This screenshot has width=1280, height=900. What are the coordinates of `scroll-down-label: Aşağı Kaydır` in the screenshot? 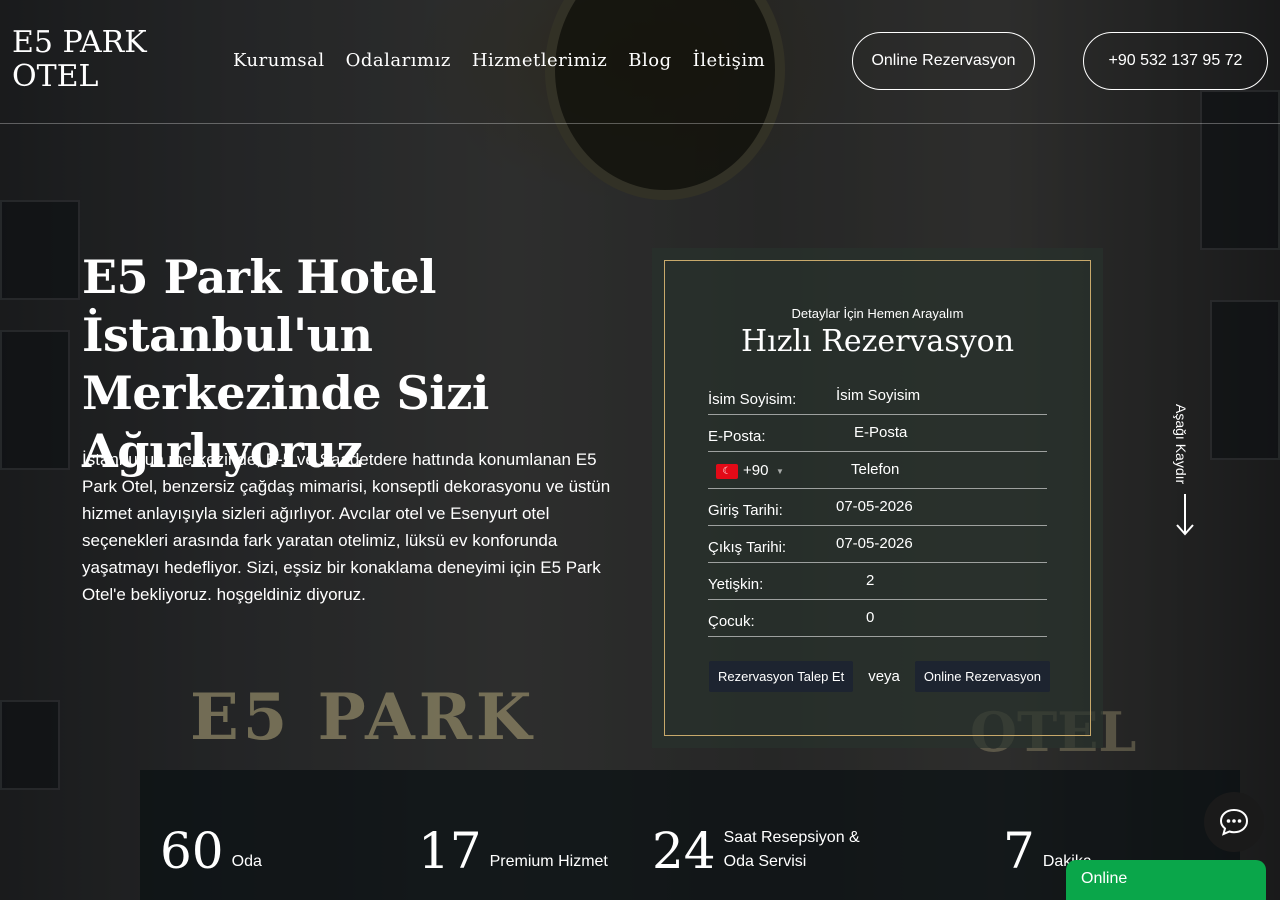 It's located at (1181, 444).